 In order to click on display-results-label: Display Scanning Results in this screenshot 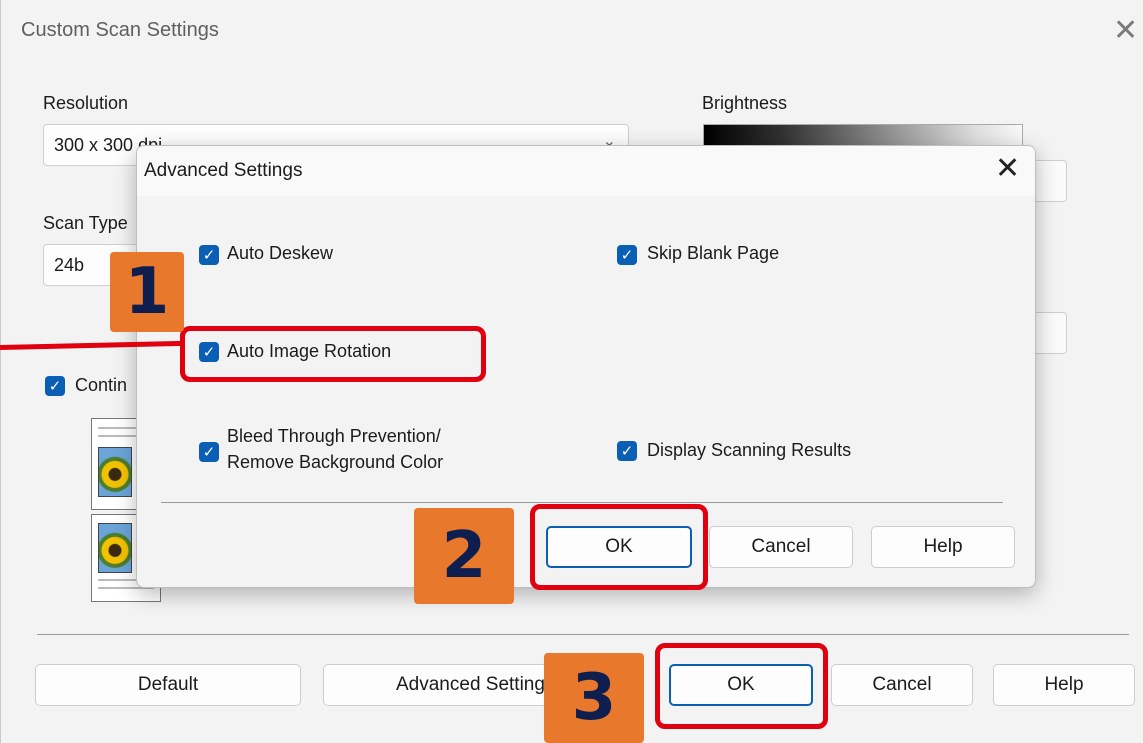, I will do `click(749, 450)`.